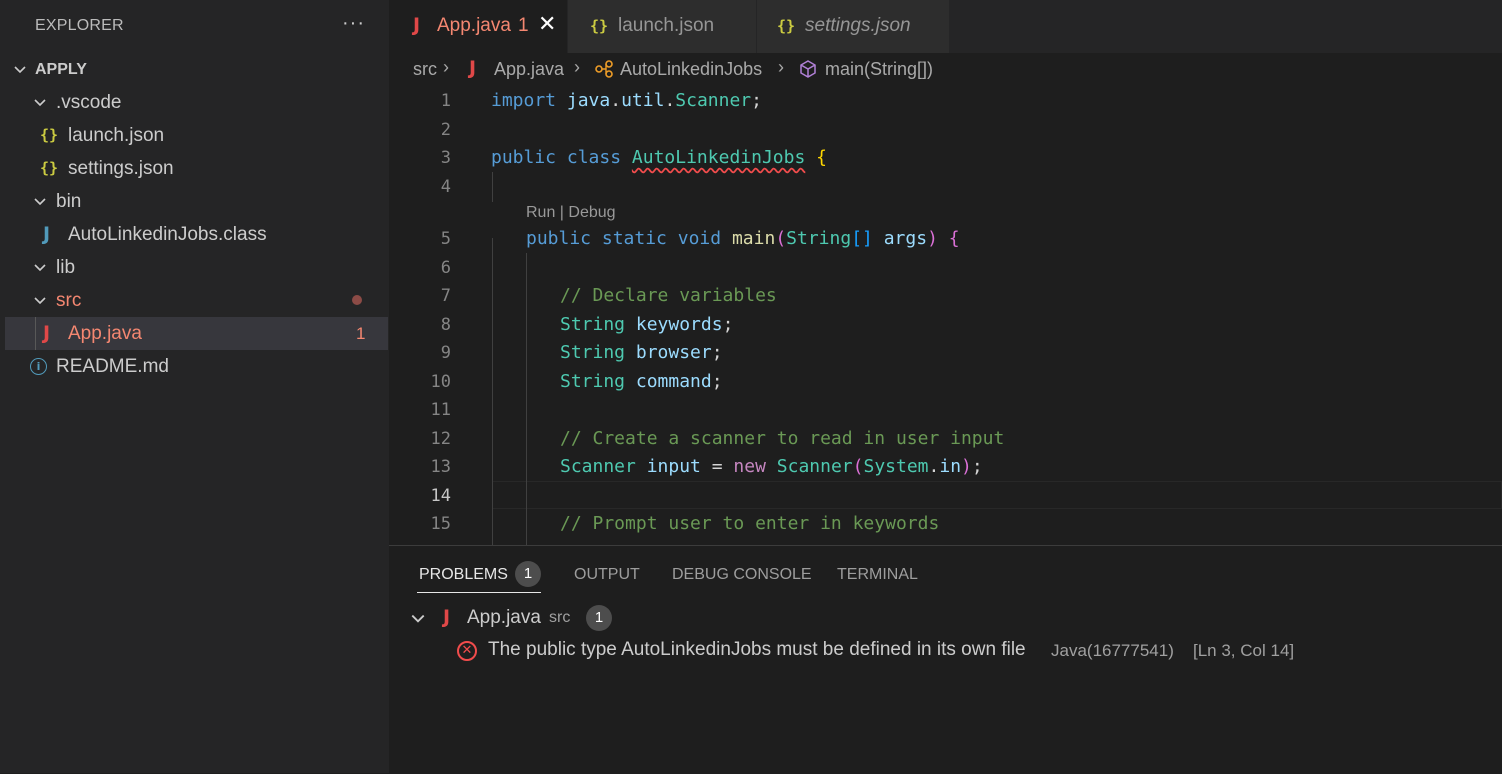 The height and width of the screenshot is (774, 1502). I want to click on code-line-13: Scanner input = new Scanner(System.in);, so click(771, 466).